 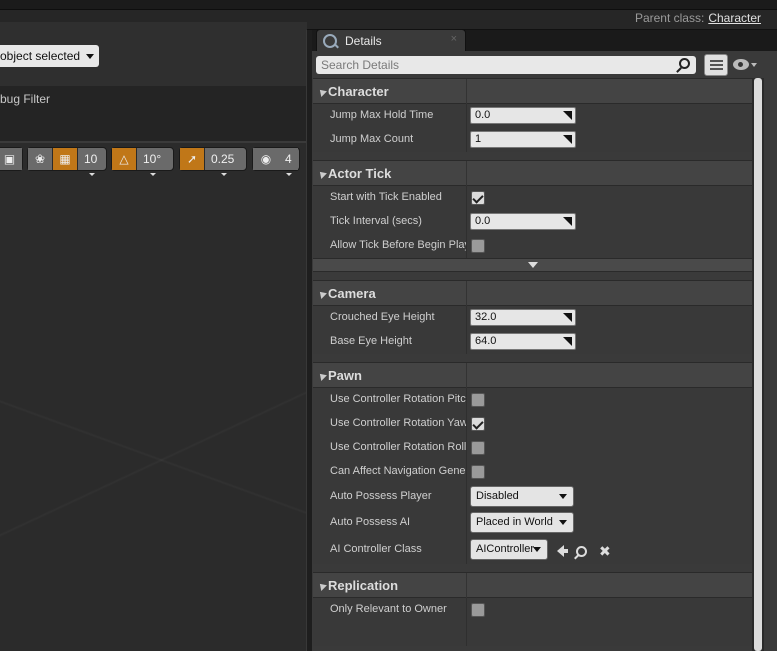 I want to click on property-row-ai-controller-class: AI Controller Class AIController ✖, so click(x=532, y=550).